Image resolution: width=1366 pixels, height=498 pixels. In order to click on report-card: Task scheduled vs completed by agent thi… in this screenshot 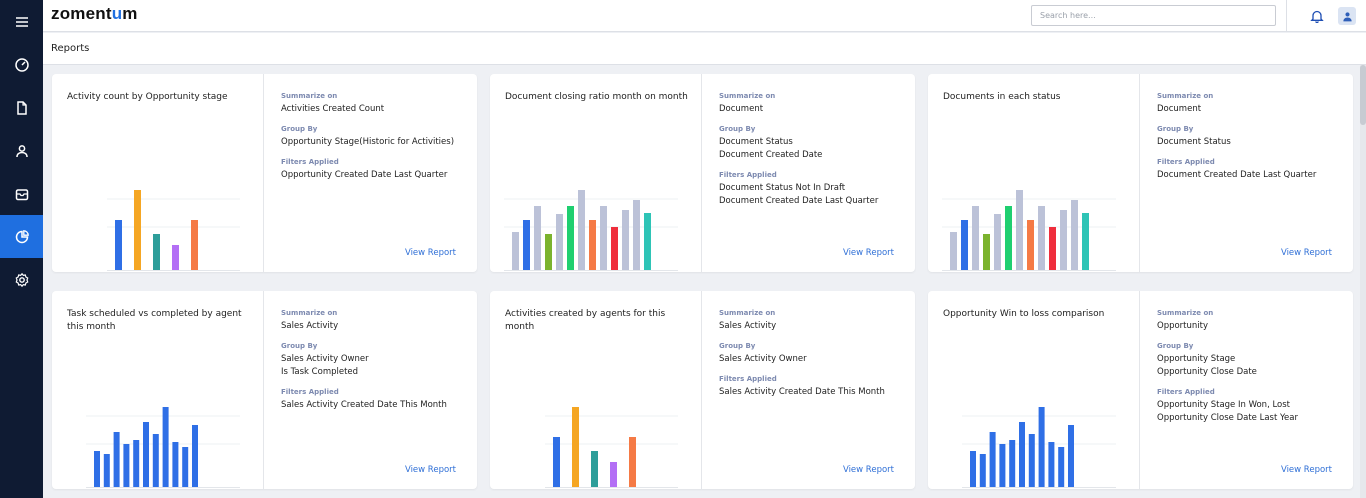, I will do `click(264, 390)`.